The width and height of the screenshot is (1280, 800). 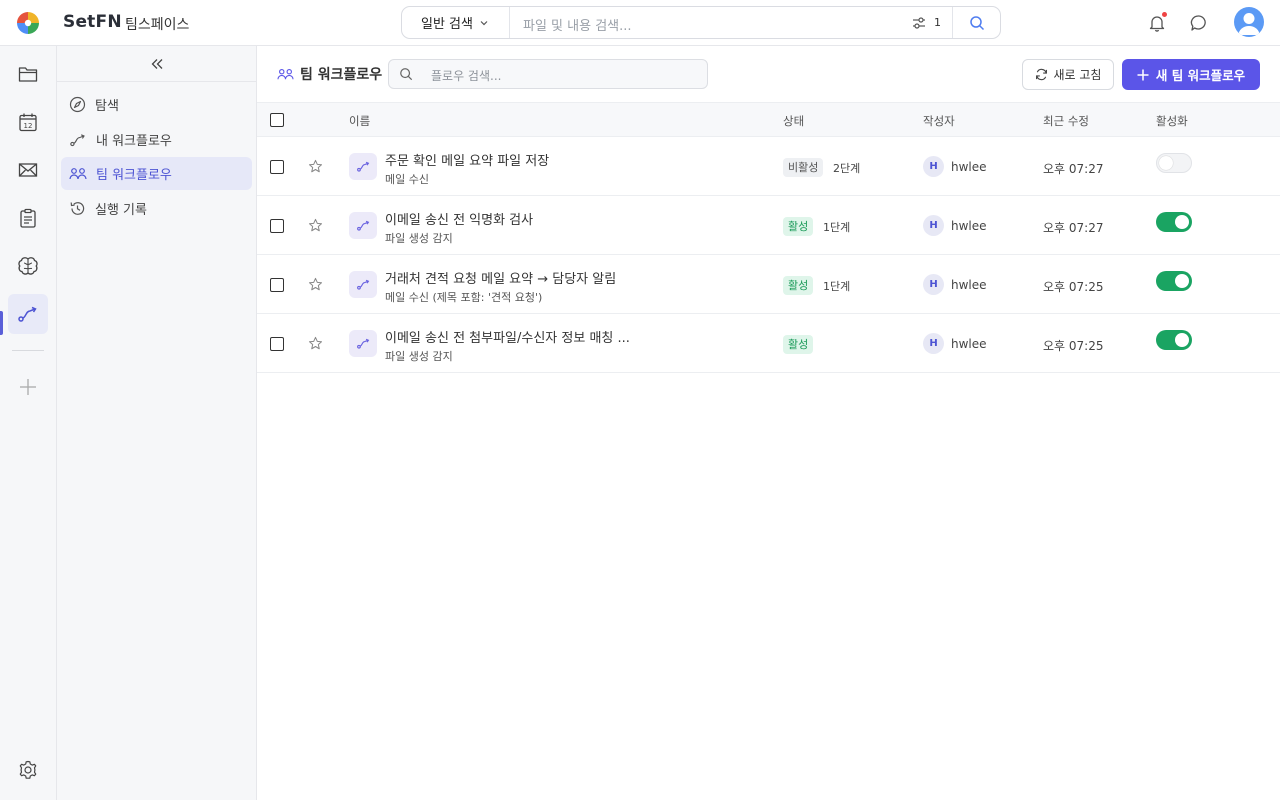 What do you see at coordinates (121, 210) in the screenshot?
I see `sidebar-item-label: 실행 기록` at bounding box center [121, 210].